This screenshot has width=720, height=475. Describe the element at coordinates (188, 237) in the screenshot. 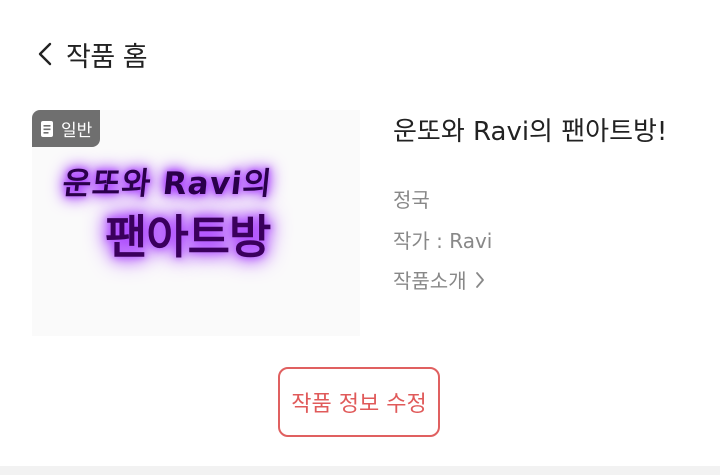

I see `cover-art-text-line2: 팬아트방` at that location.